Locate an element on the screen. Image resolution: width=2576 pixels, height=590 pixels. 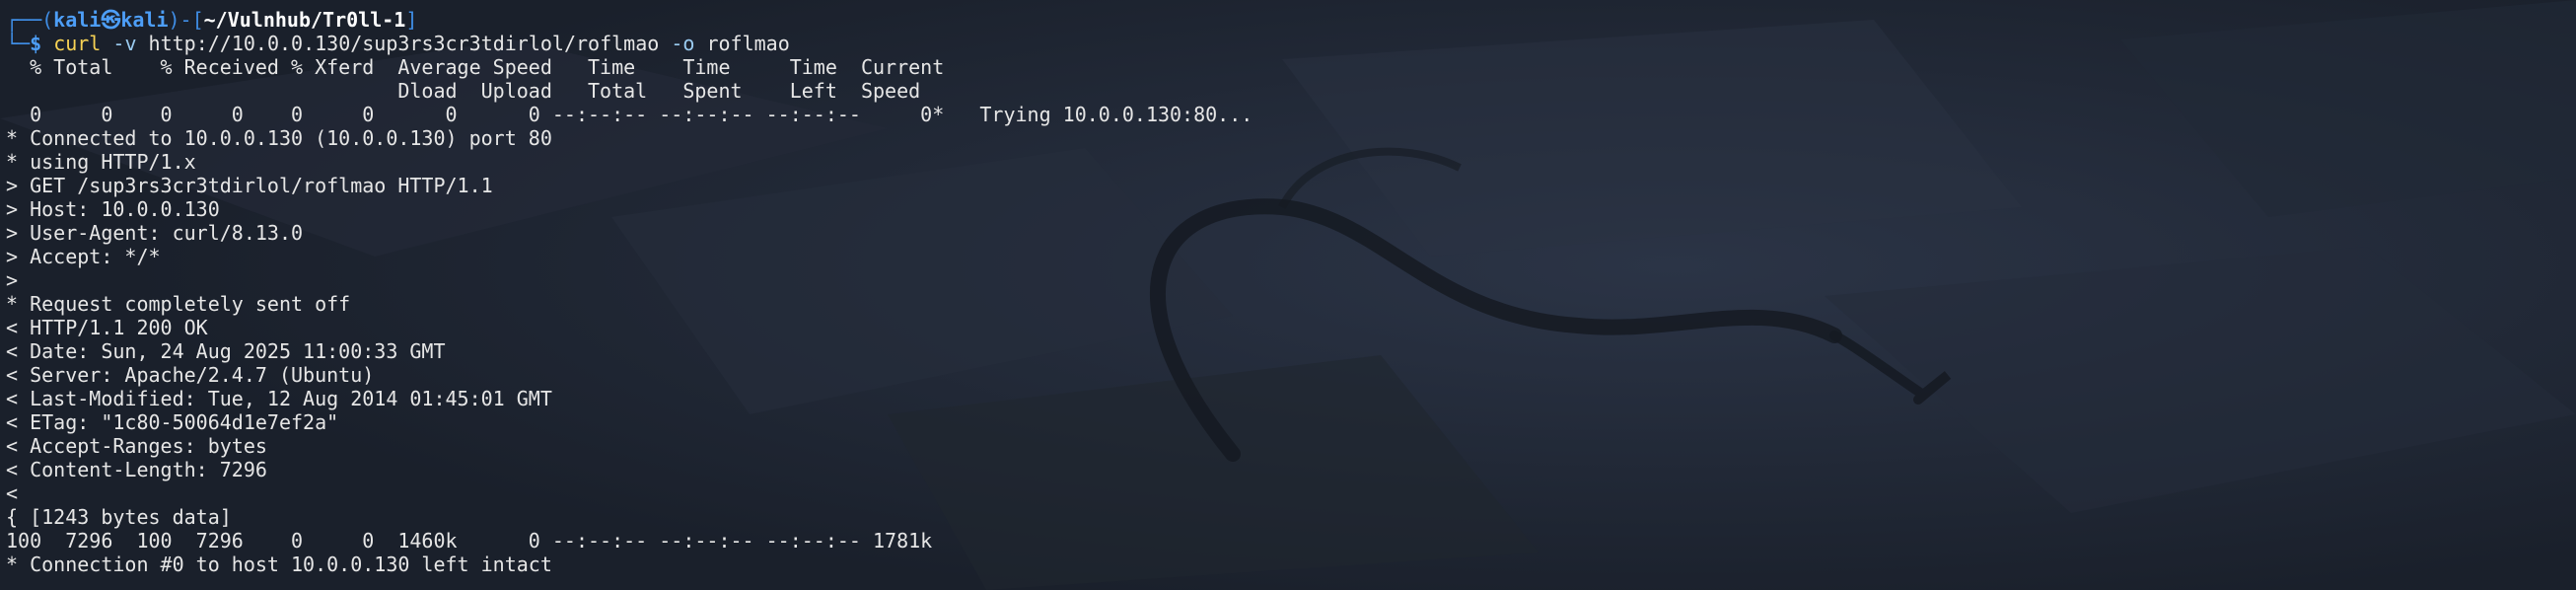
output-line: < Server: Apache/2.4.7 (Ubuntu) is located at coordinates (191, 375).